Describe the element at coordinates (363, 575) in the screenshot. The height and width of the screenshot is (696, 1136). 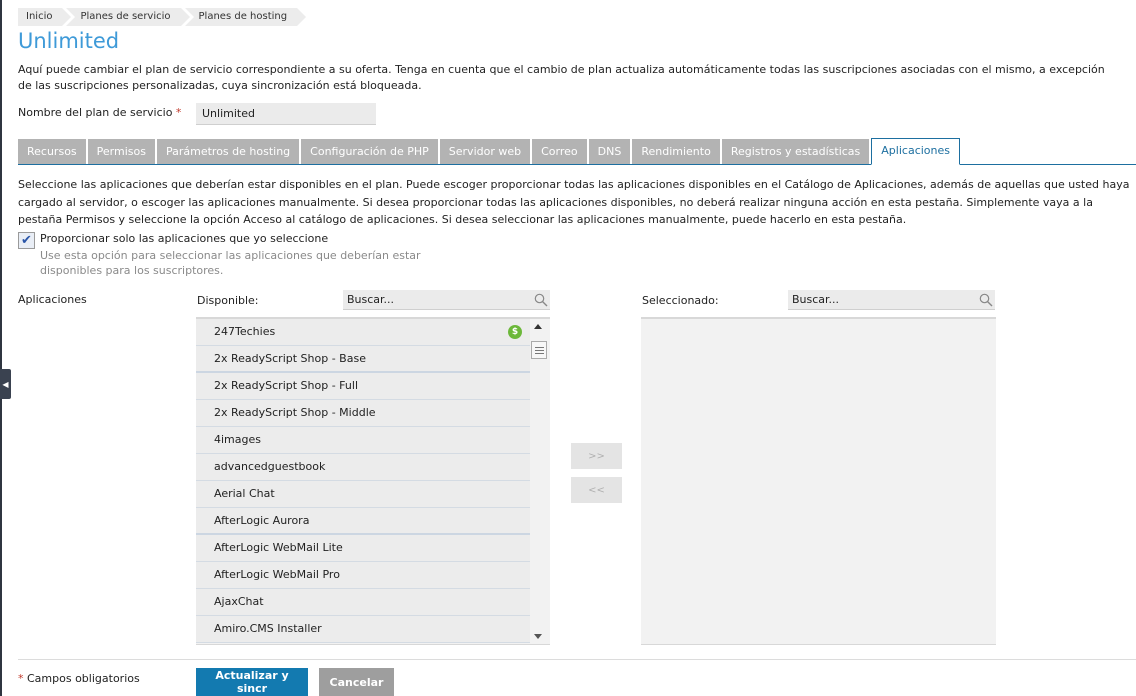
I see `app-list-item: AfterLogic WebMail Pro` at that location.